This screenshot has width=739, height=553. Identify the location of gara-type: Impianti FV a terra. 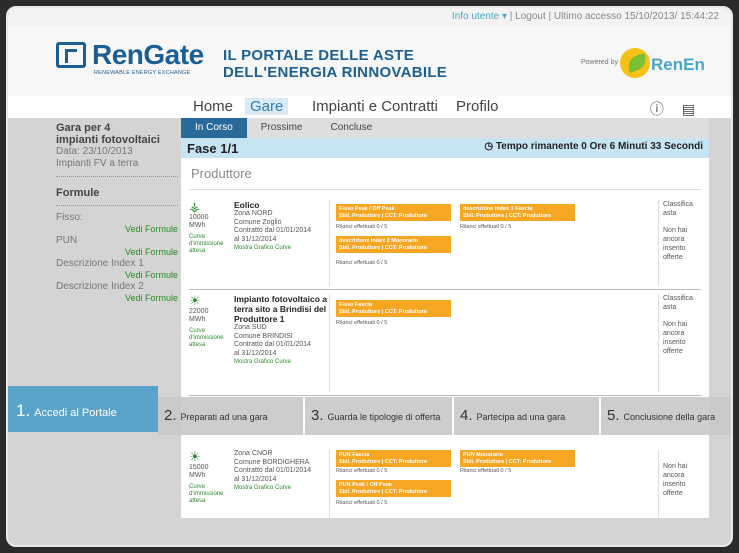
(97, 163).